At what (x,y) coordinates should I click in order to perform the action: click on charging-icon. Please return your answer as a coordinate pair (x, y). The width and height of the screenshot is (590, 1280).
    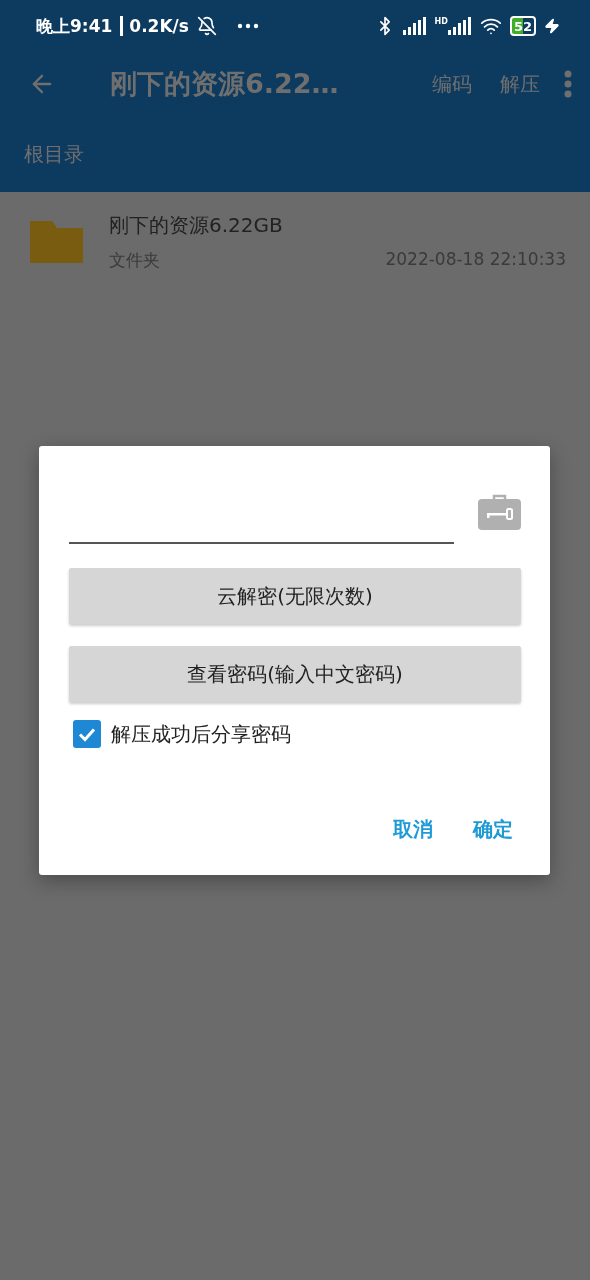
    Looking at the image, I should click on (552, 26).